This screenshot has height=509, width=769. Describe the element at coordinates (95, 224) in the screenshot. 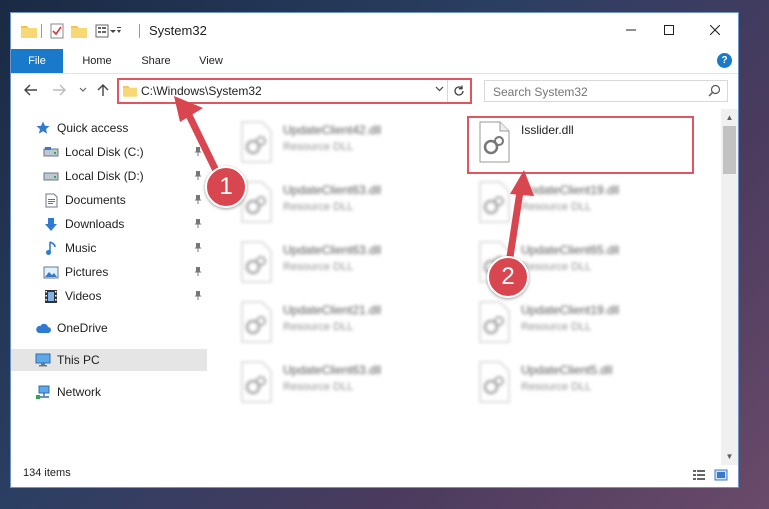

I see `sidebar-item-label: Downloads` at that location.